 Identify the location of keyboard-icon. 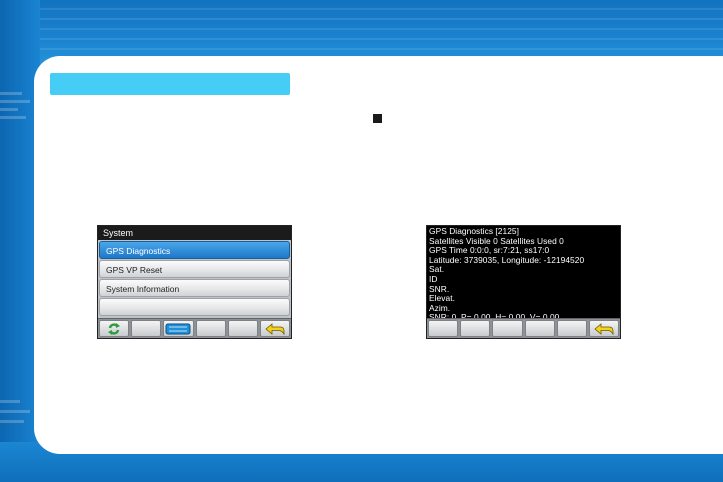
(178, 329).